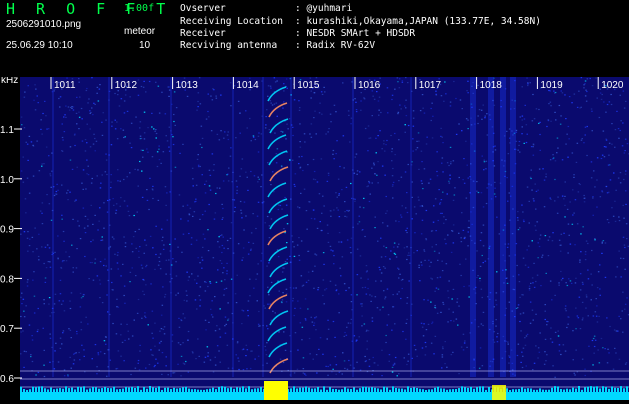  Describe the element at coordinates (237, 33) in the screenshot. I see `receiver-label: Receiver` at that location.